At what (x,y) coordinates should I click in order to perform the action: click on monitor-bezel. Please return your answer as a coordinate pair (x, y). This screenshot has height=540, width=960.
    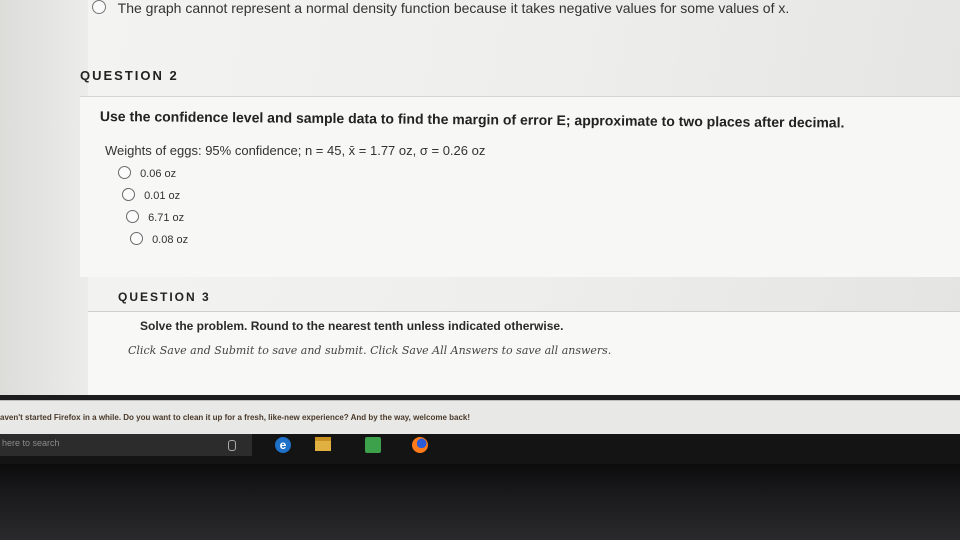
    Looking at the image, I should click on (480, 502).